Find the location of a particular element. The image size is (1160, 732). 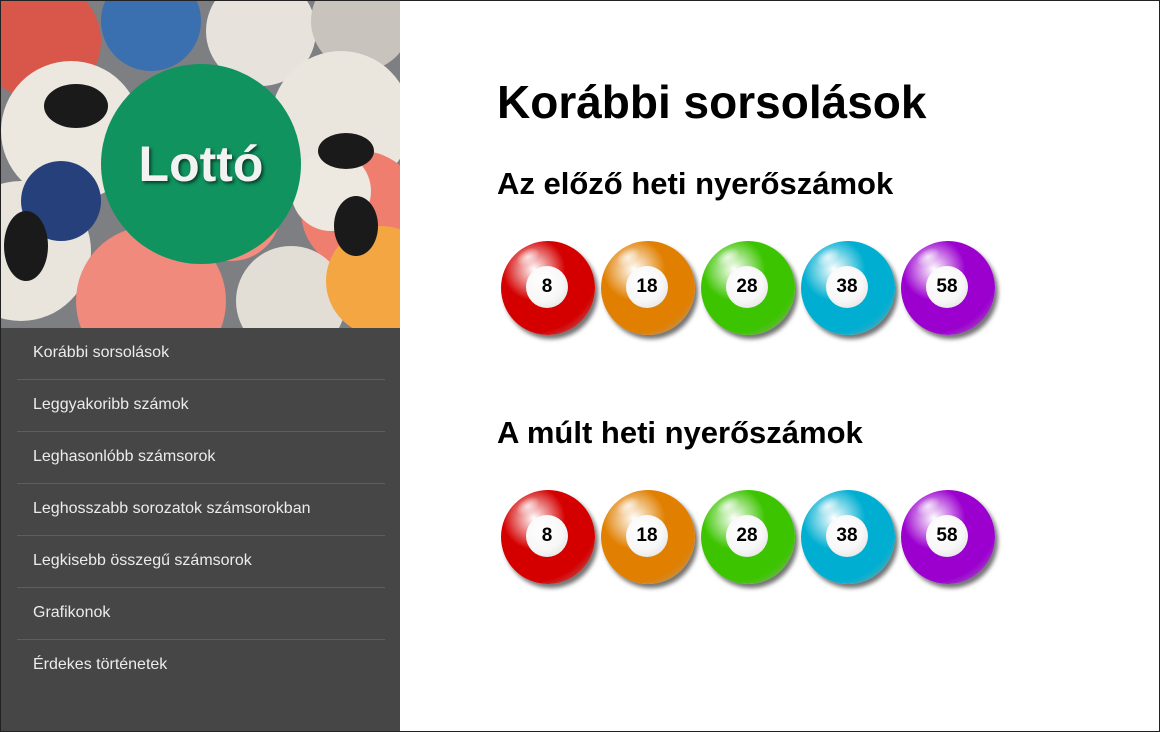

sidebar-item-erdekes-tortenetek: Érdekes történetek is located at coordinates (201, 665).